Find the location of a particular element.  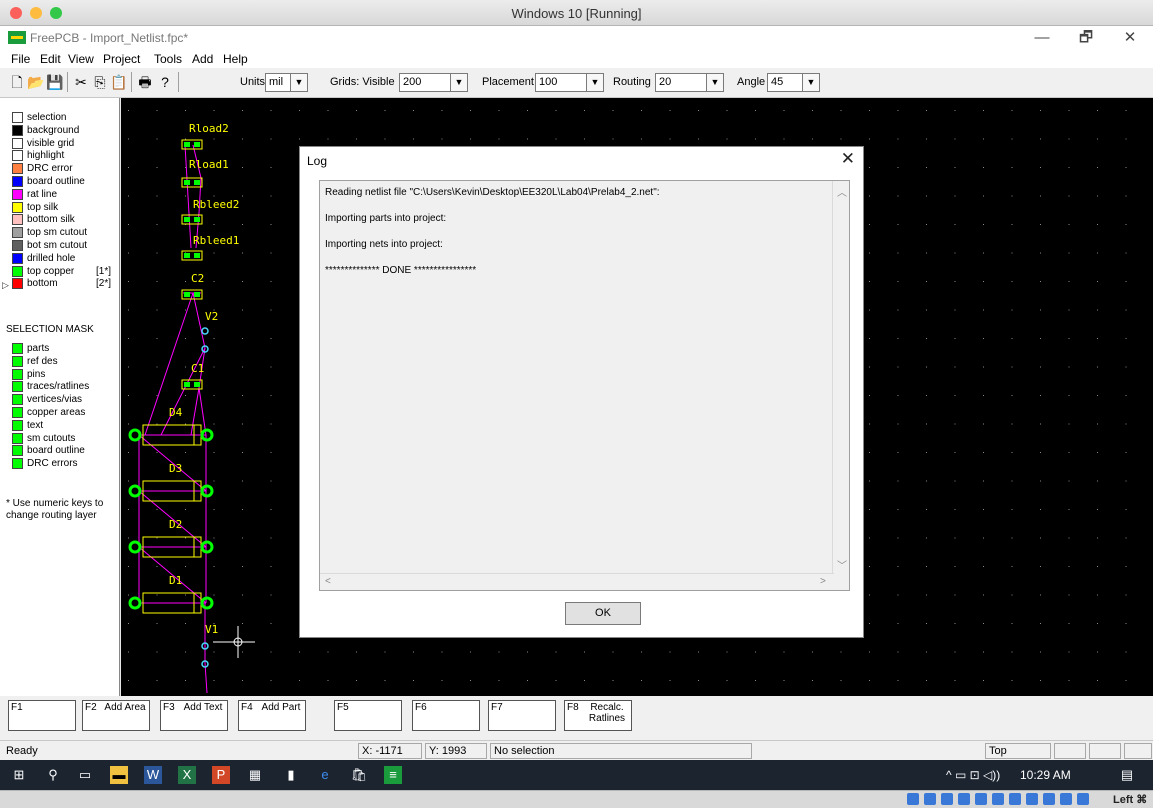

layer-row: bot sm cutout is located at coordinates (66, 246).